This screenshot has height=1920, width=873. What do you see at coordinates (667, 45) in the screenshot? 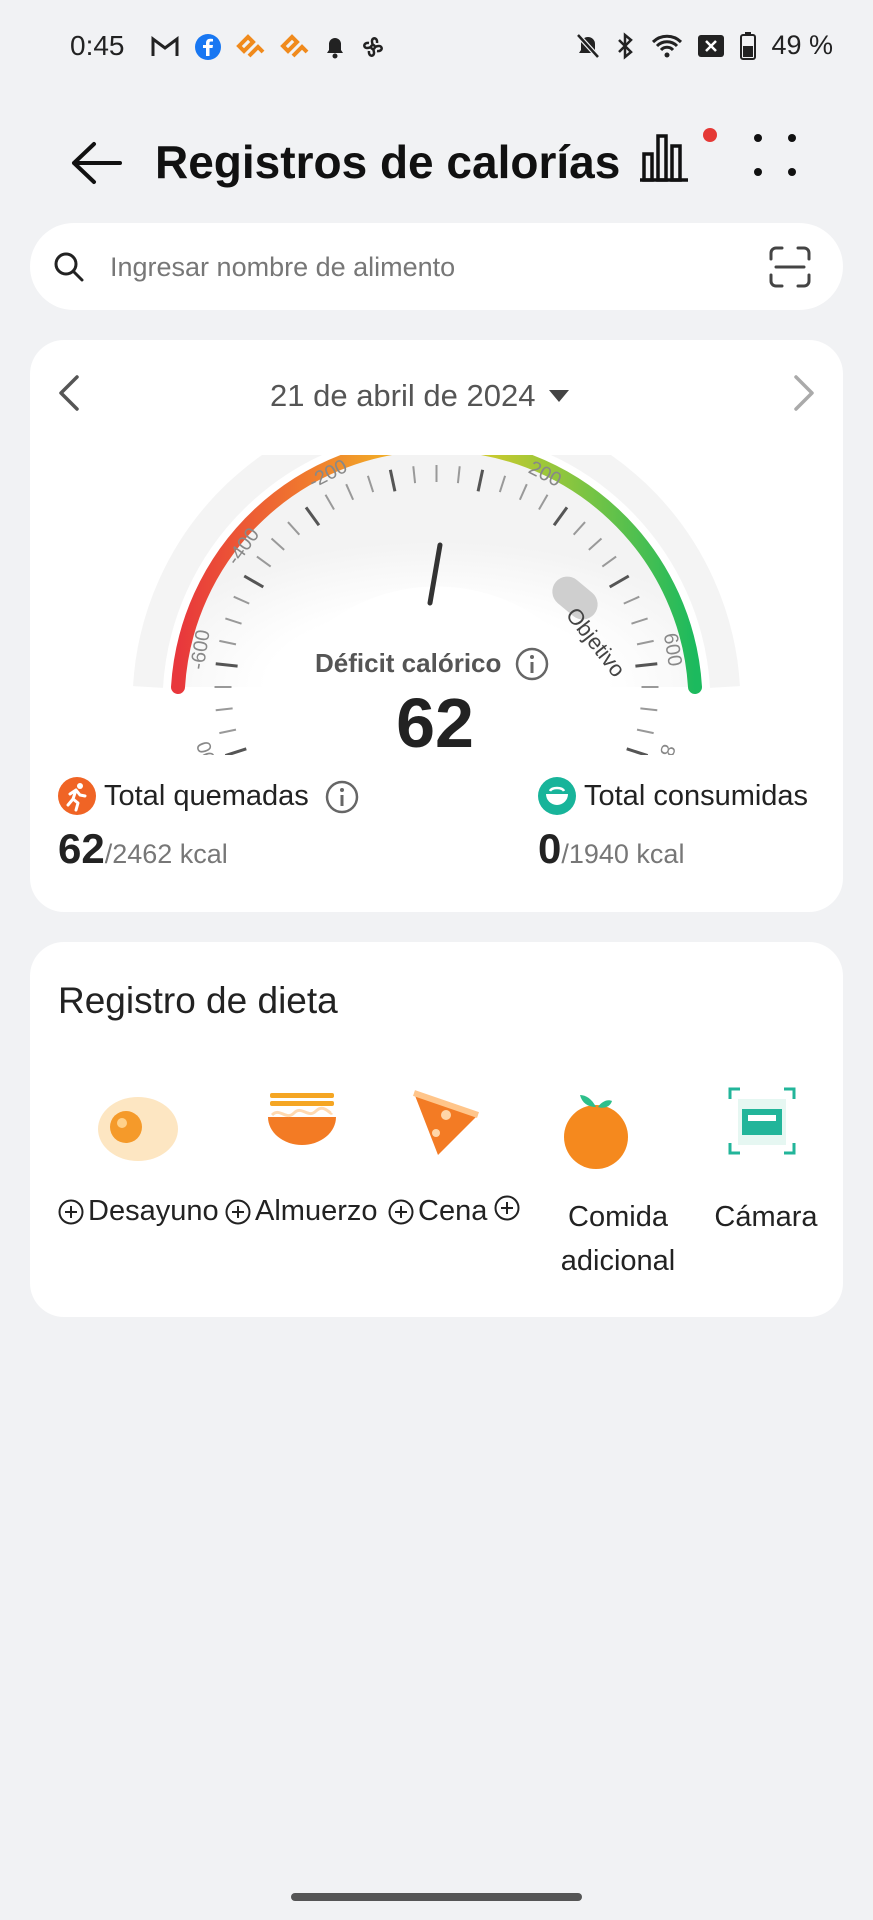
I see `wifi-icon` at bounding box center [667, 45].